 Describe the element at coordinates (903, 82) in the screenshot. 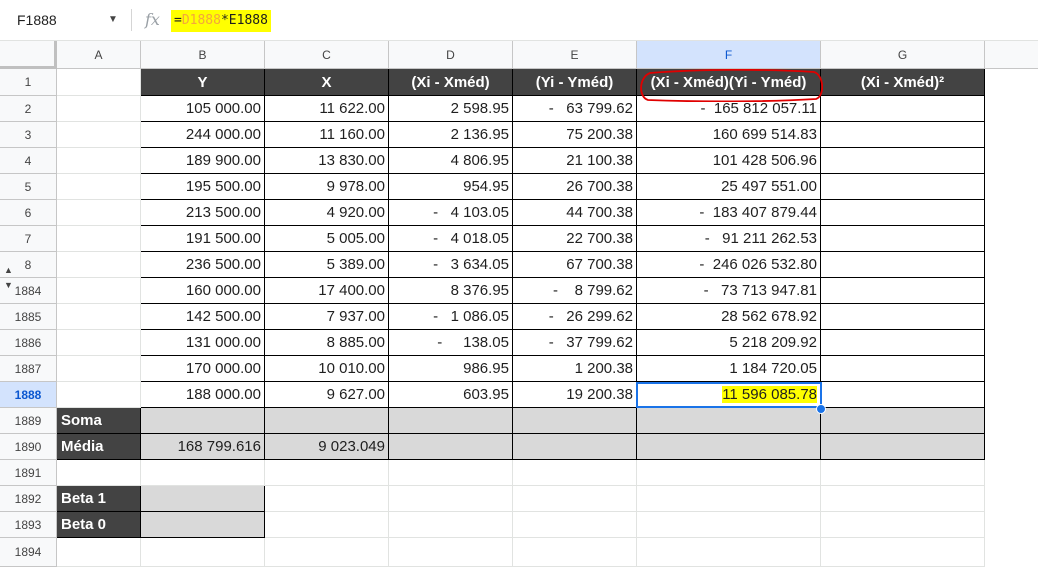

I see `header-cell: (Xi - Xméd)²` at that location.